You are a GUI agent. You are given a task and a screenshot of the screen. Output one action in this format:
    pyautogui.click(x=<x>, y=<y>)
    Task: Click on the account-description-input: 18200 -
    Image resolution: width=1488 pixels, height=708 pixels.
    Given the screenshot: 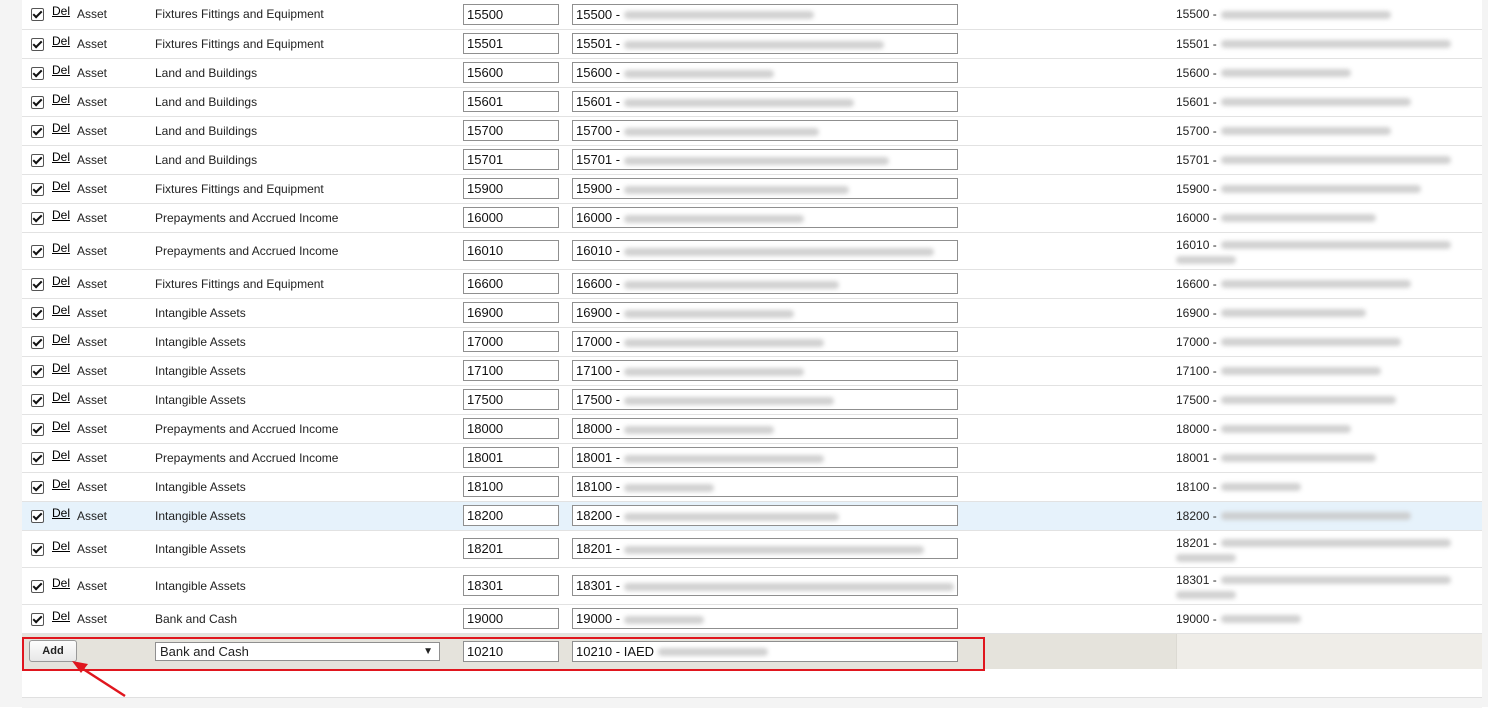 What is the action you would take?
    pyautogui.click(x=765, y=515)
    